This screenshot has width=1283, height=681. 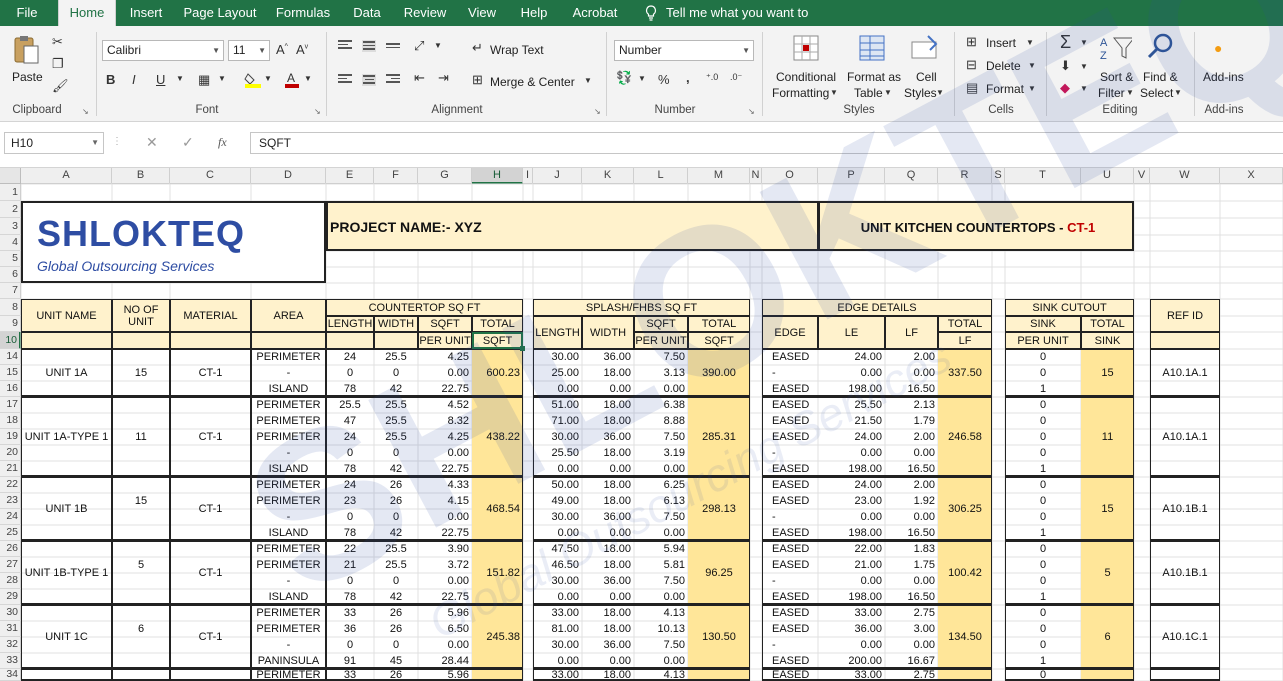 I want to click on splash-length-cell: 30.00, so click(x=557, y=517).